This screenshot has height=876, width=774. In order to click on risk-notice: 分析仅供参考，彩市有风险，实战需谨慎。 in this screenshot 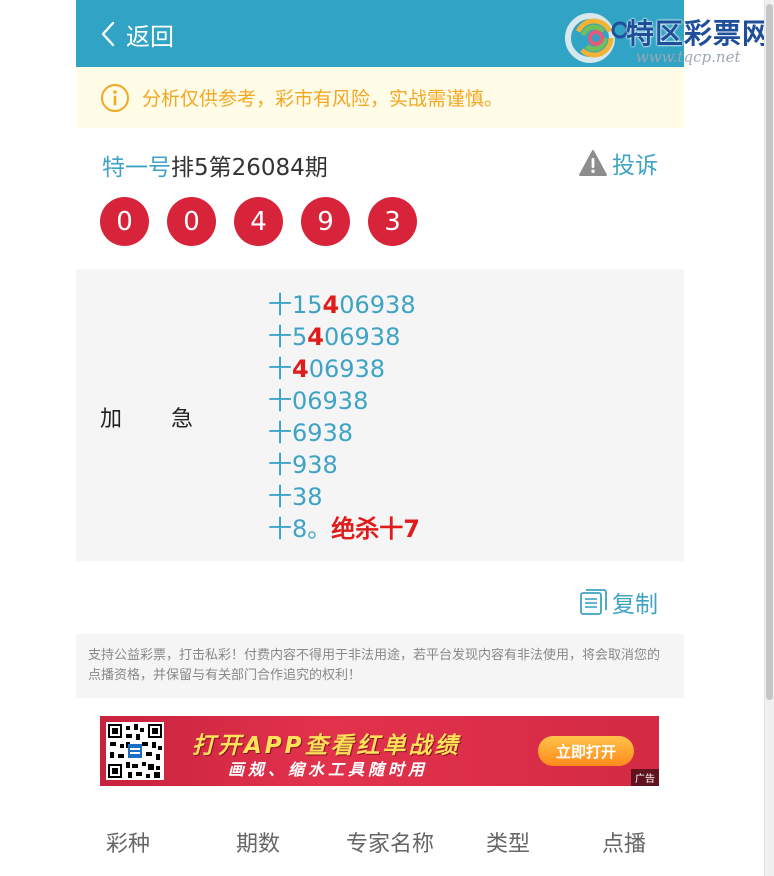, I will do `click(380, 97)`.